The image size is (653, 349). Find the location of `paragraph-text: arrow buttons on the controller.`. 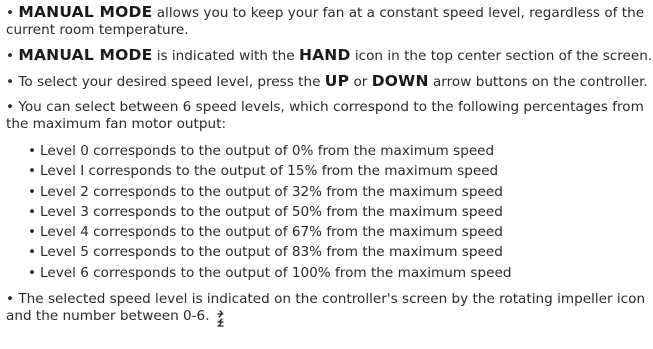

paragraph-text: arrow buttons on the controller. is located at coordinates (538, 82).